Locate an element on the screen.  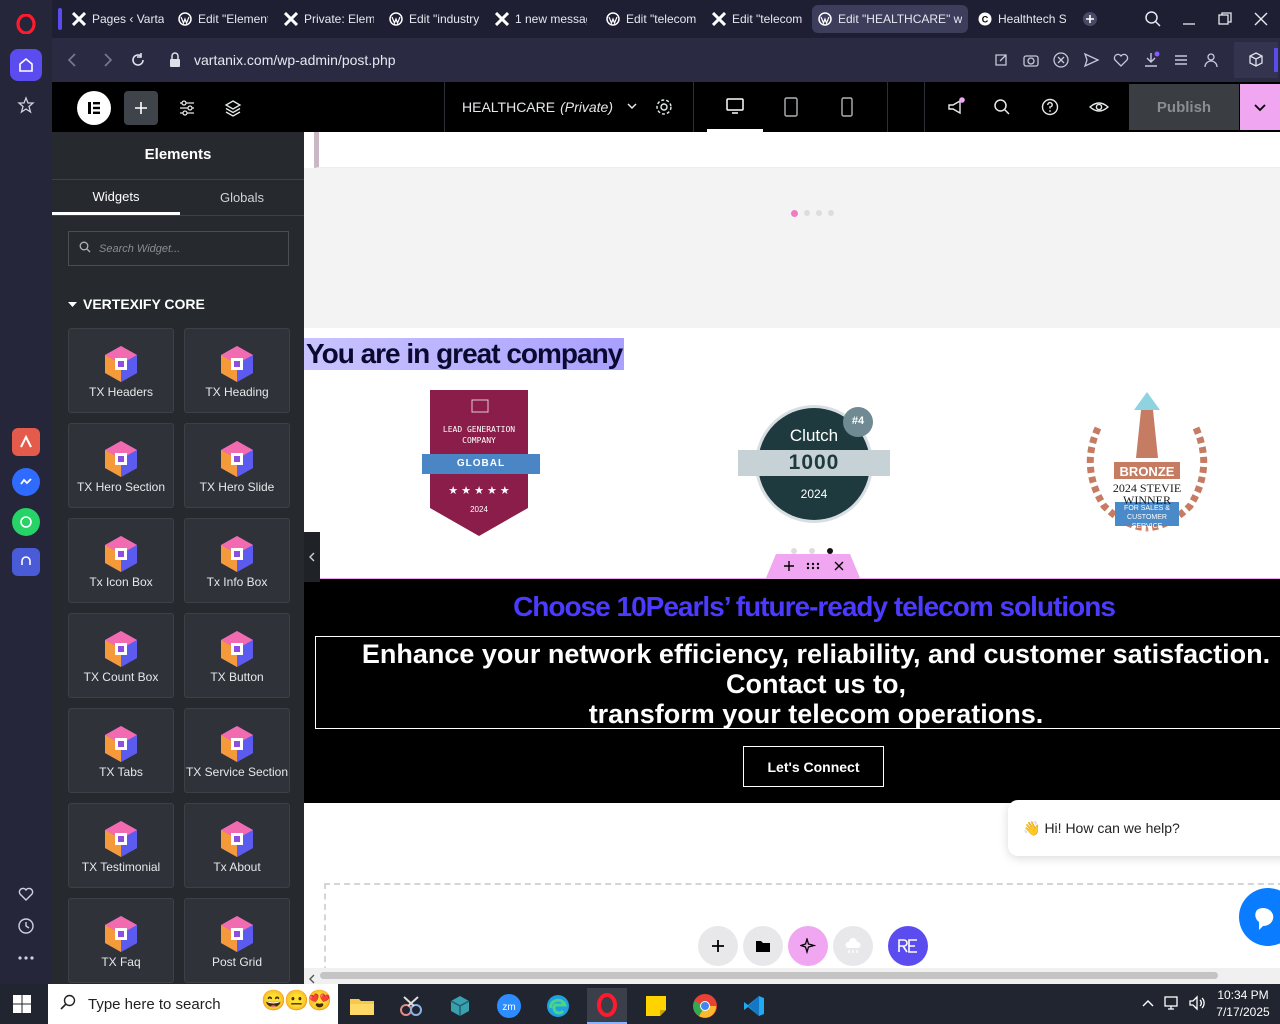
favorites-heart-icon is located at coordinates (26, 894).